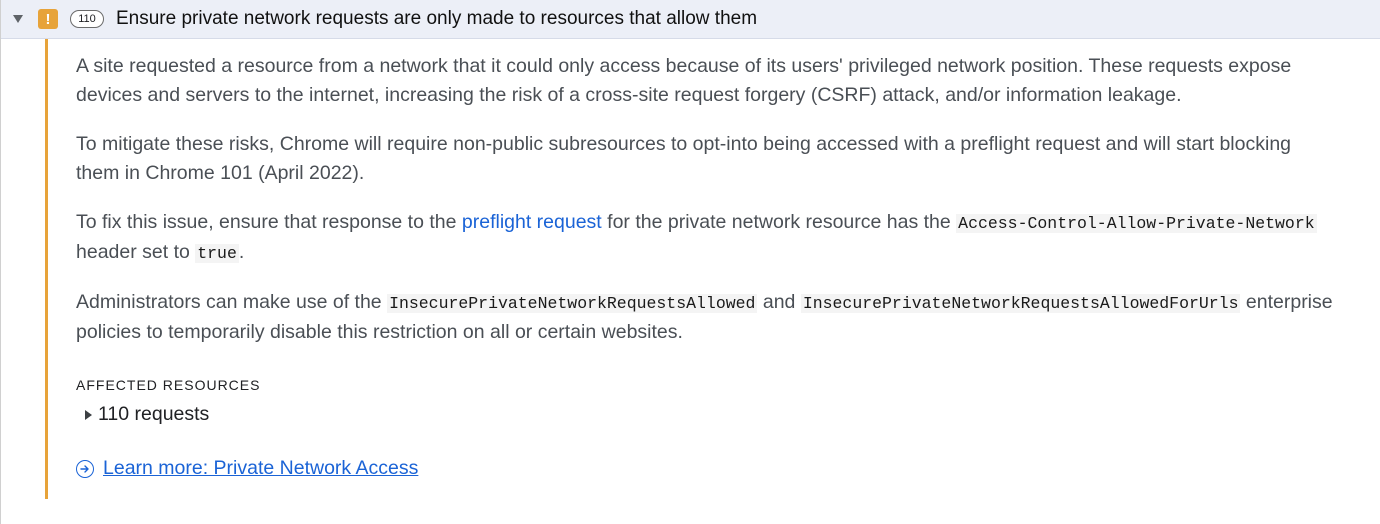 The width and height of the screenshot is (1380, 524). I want to click on disclosure-triangle-icon, so click(18, 19).